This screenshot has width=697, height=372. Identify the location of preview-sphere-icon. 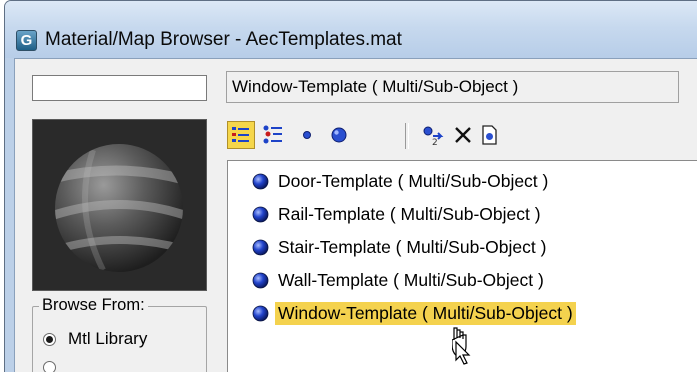
(119, 205).